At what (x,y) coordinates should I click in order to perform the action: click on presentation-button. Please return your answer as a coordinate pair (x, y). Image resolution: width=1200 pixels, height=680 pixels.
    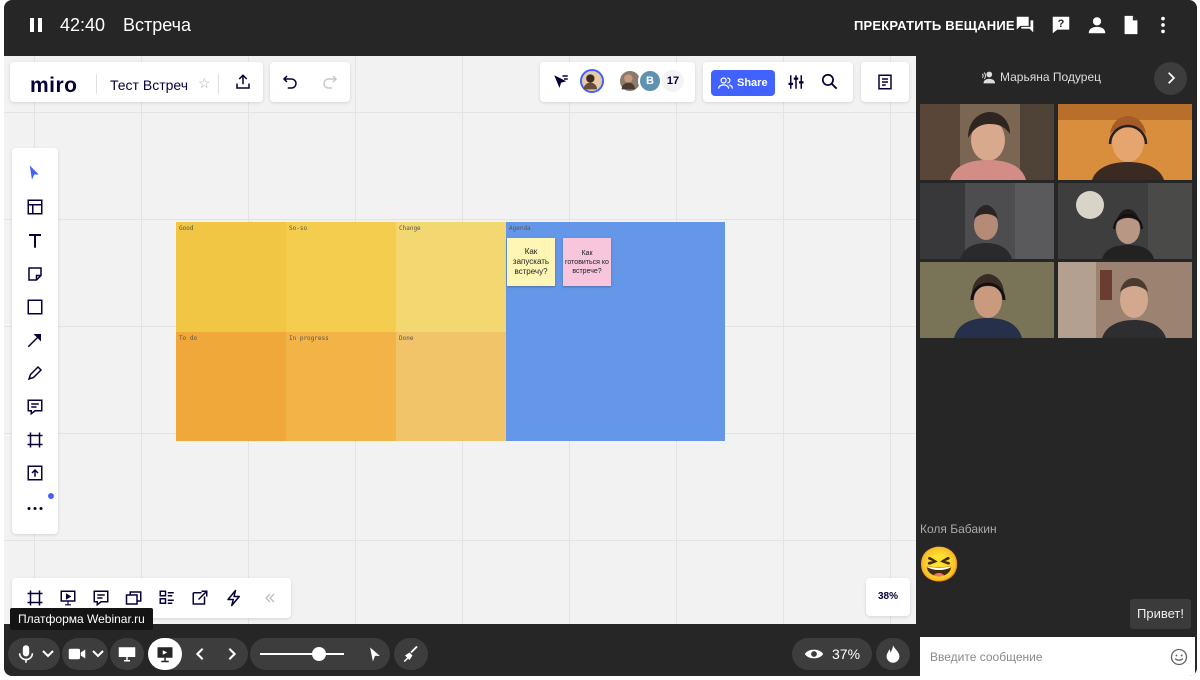
    Looking at the image, I should click on (165, 654).